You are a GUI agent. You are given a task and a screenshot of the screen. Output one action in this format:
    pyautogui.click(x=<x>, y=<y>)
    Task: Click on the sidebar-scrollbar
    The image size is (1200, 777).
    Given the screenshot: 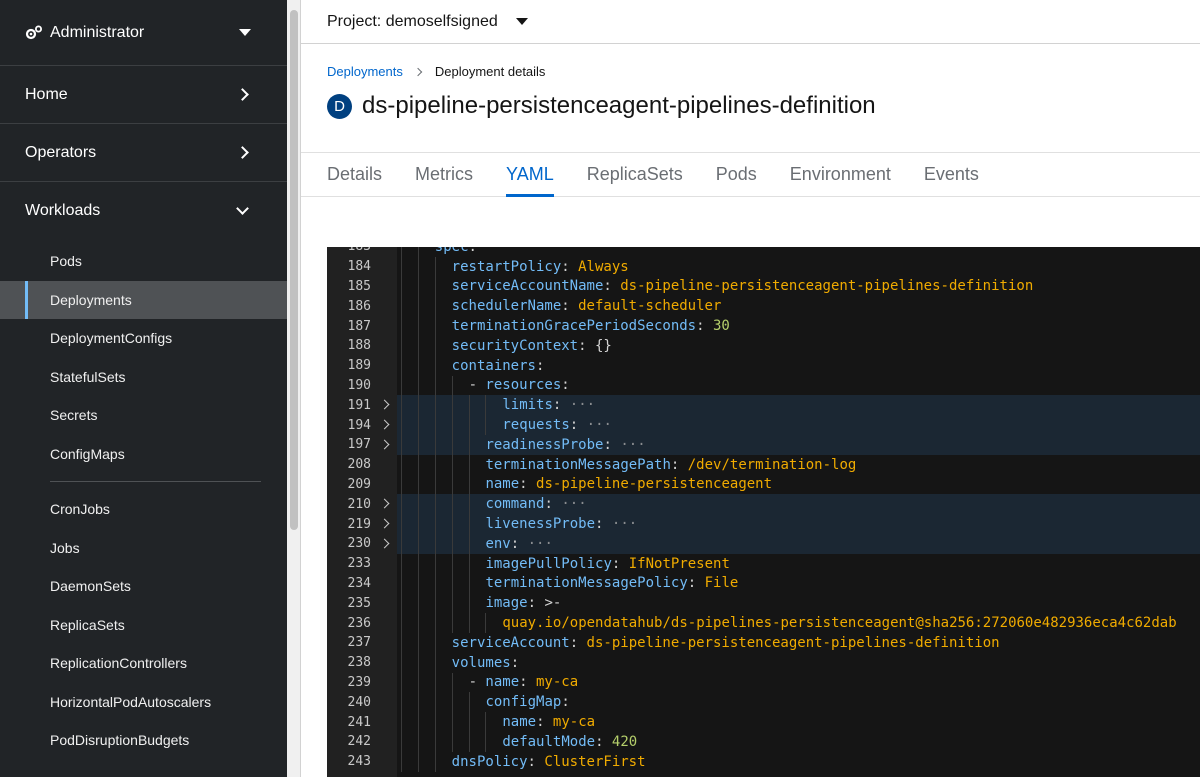 What is the action you would take?
    pyautogui.click(x=294, y=388)
    